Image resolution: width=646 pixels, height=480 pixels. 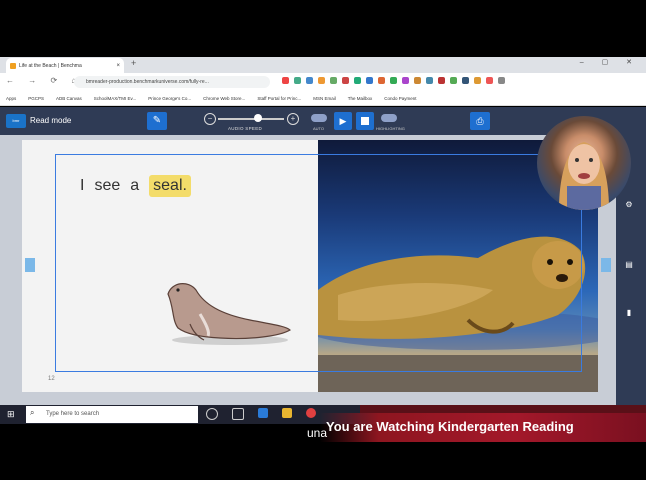 I want to click on bookmark-item: PGCPS, so click(x=36, y=98).